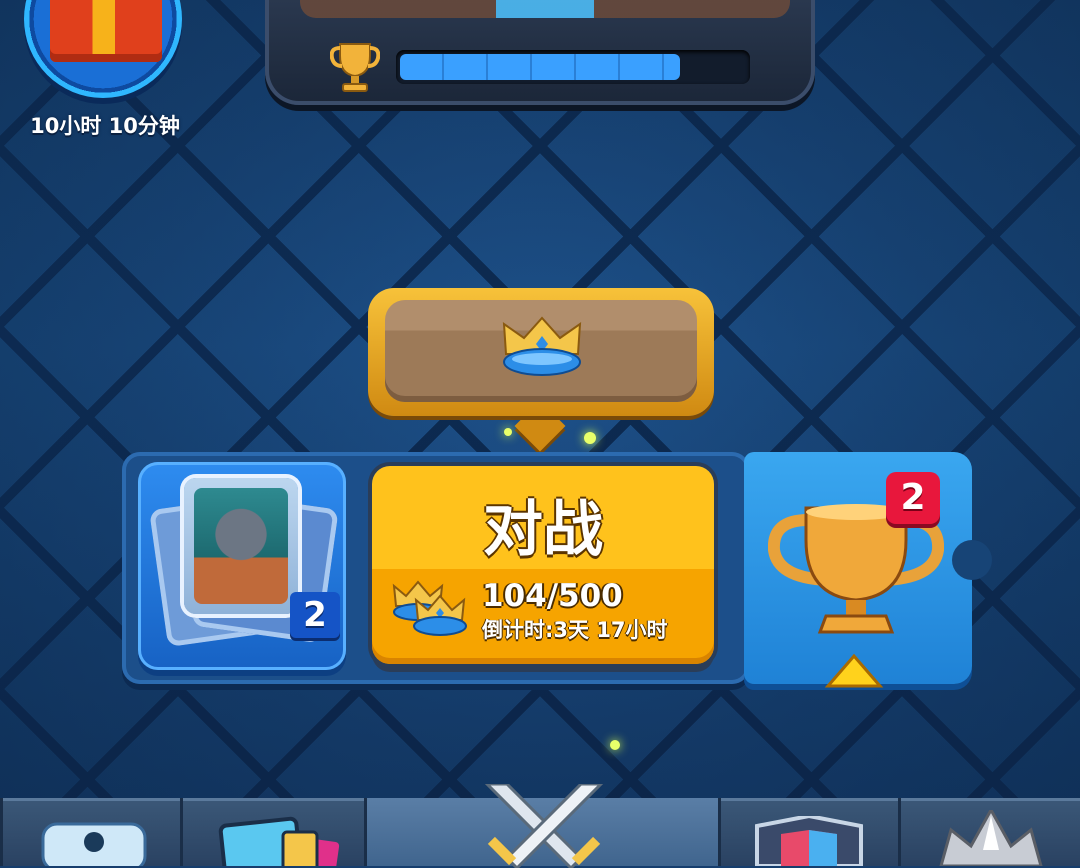  What do you see at coordinates (972, 560) in the screenshot?
I see `ticket-notch` at bounding box center [972, 560].